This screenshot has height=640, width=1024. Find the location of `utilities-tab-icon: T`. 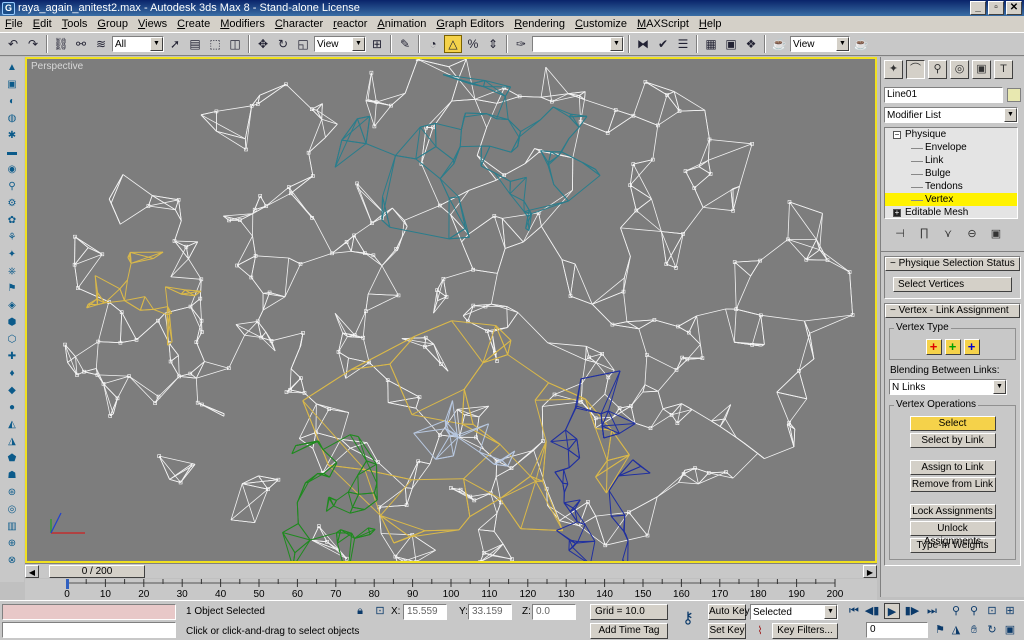

utilities-tab-icon: T is located at coordinates (1003, 69).